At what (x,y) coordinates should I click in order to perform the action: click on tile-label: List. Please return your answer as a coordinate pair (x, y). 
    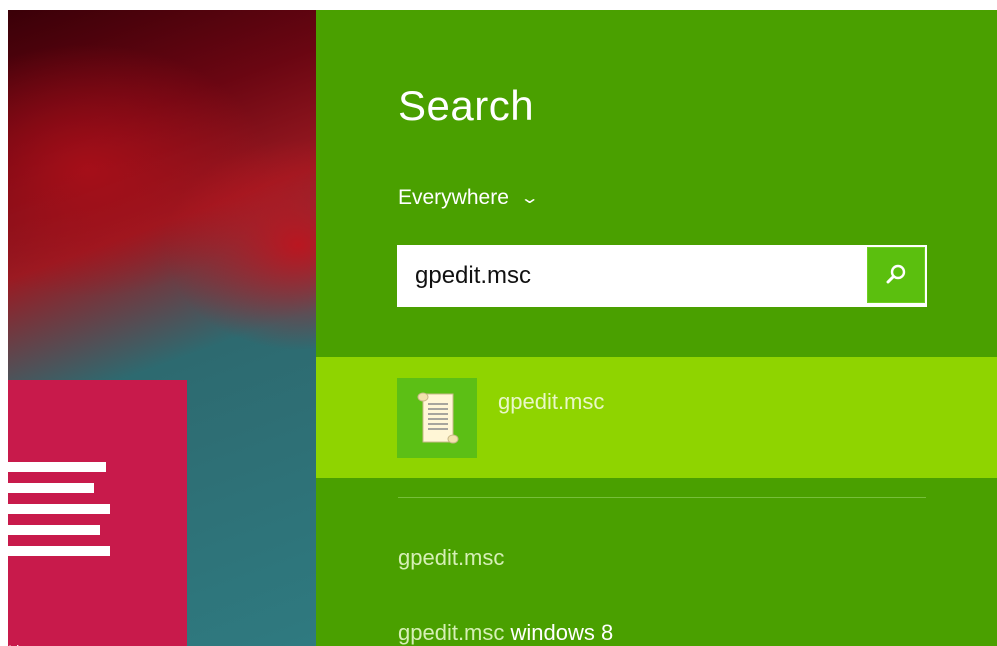
    Looking at the image, I should click on (38, 642).